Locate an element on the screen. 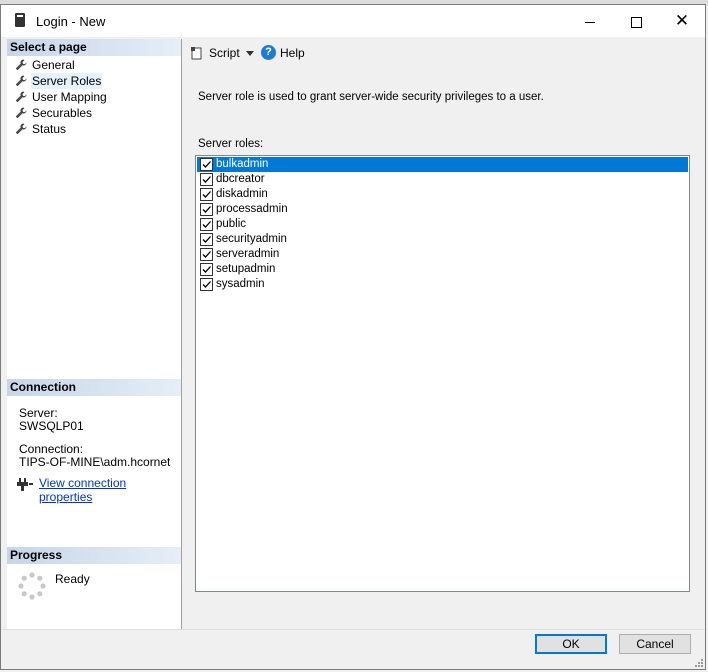  close-icon: ✕ is located at coordinates (682, 20).